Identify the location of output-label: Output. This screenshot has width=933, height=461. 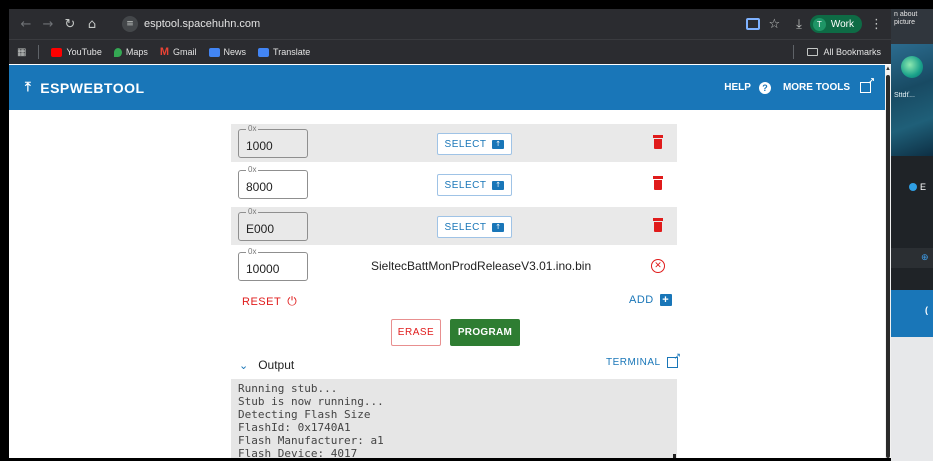
(276, 365).